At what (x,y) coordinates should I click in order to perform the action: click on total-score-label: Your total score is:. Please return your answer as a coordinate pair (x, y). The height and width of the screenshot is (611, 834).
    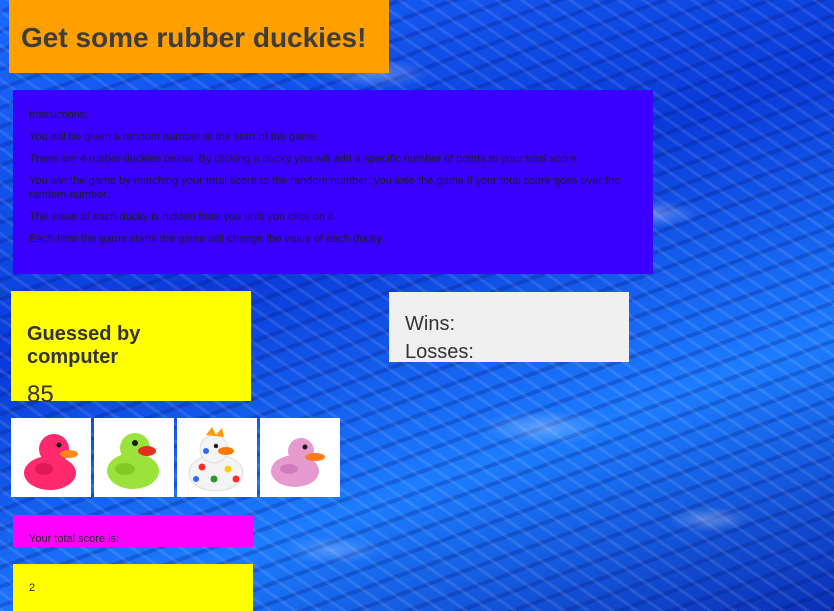
    Looking at the image, I should click on (74, 539).